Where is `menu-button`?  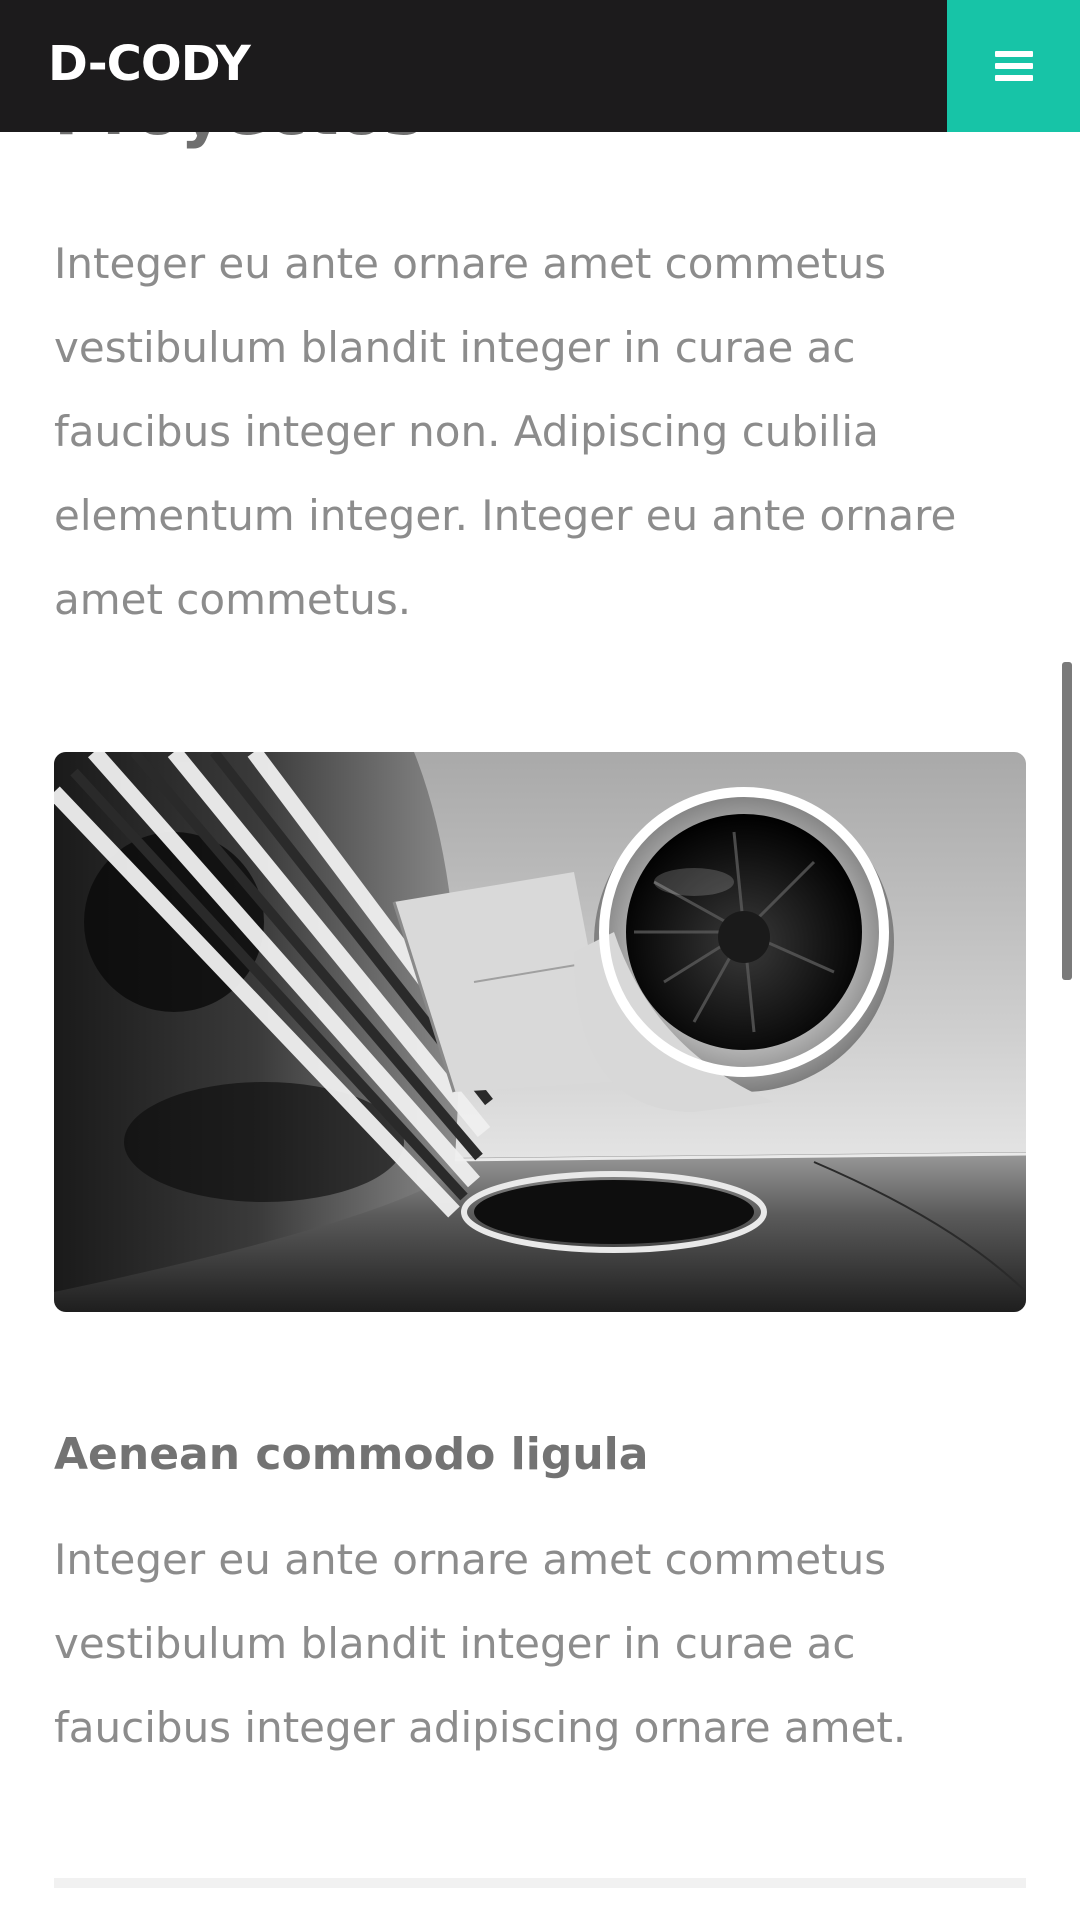
menu-button is located at coordinates (1013, 66).